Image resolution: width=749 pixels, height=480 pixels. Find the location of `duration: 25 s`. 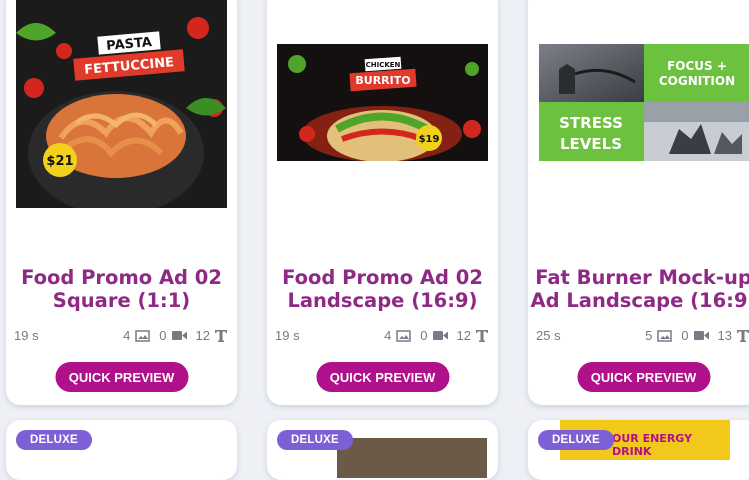

duration: 25 s is located at coordinates (548, 335).